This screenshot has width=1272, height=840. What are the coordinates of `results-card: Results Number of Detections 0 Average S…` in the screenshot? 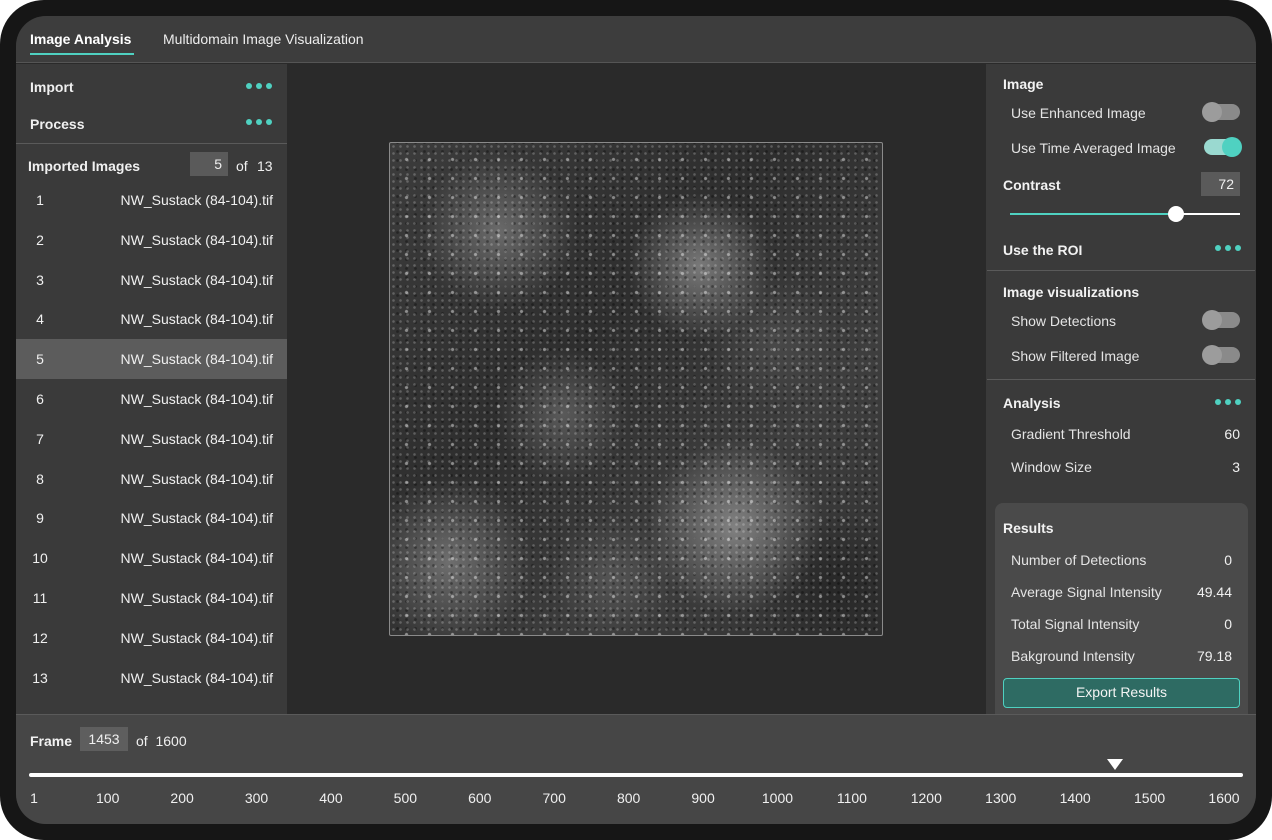 It's located at (1121, 613).